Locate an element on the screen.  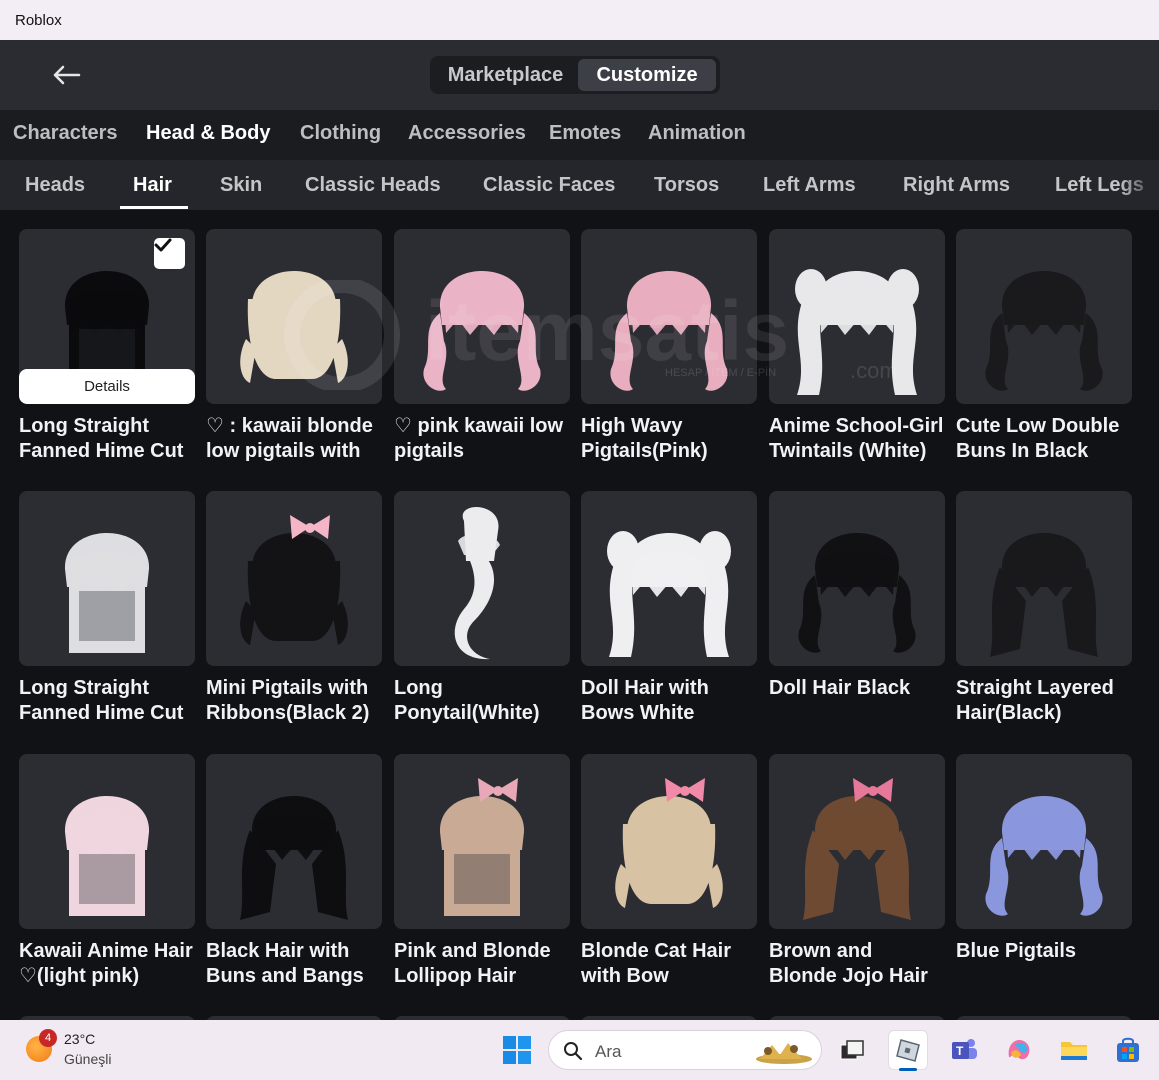
item-card: Cute Low Double Buns In Black is located at coordinates (1044, 346).